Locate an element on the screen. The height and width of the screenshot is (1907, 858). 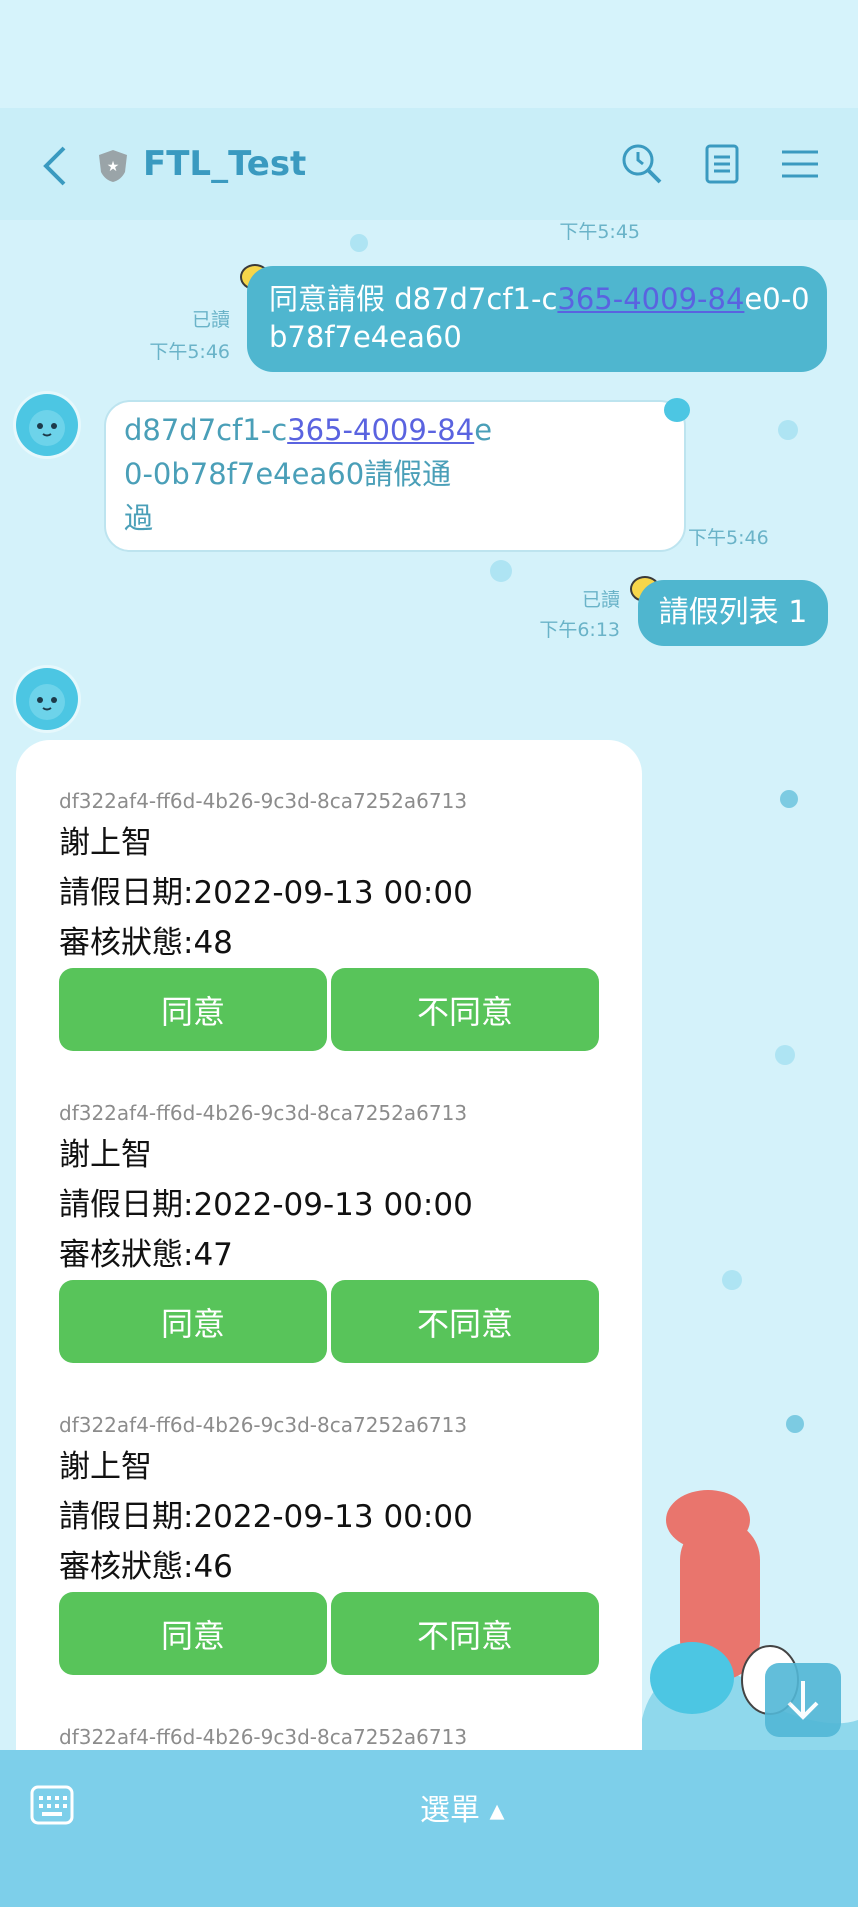
scroll-down-button is located at coordinates (803, 1700).